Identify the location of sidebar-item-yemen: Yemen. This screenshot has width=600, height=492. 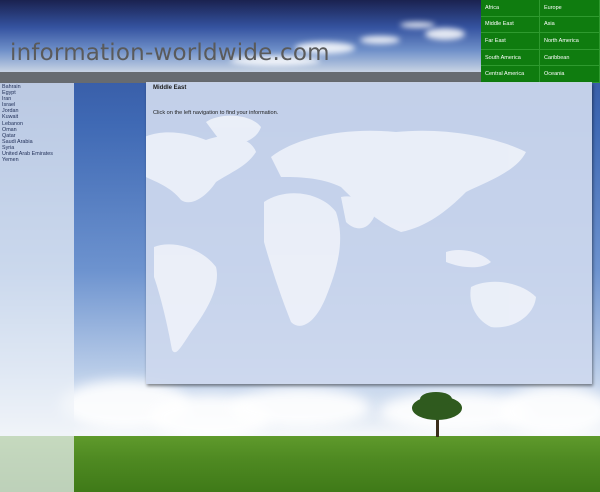
(38, 160).